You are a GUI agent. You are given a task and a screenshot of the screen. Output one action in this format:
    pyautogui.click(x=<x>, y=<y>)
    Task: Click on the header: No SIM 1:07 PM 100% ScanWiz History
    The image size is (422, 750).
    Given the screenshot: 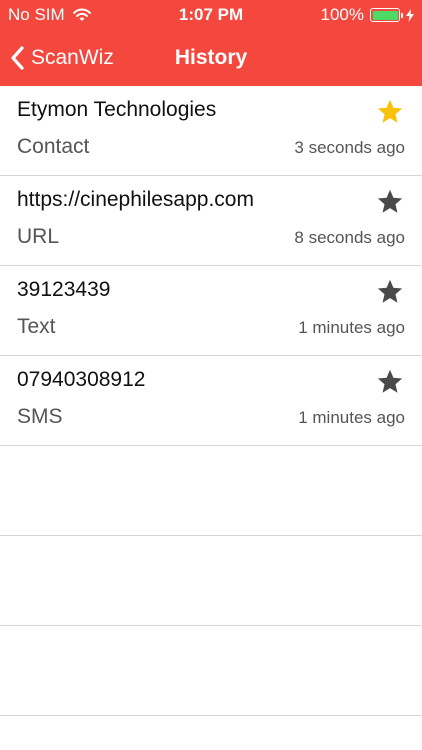 What is the action you would take?
    pyautogui.click(x=211, y=43)
    